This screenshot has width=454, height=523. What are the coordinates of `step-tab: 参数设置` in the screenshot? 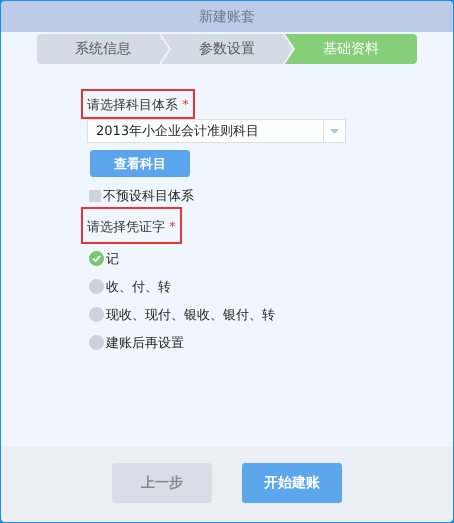 It's located at (227, 49).